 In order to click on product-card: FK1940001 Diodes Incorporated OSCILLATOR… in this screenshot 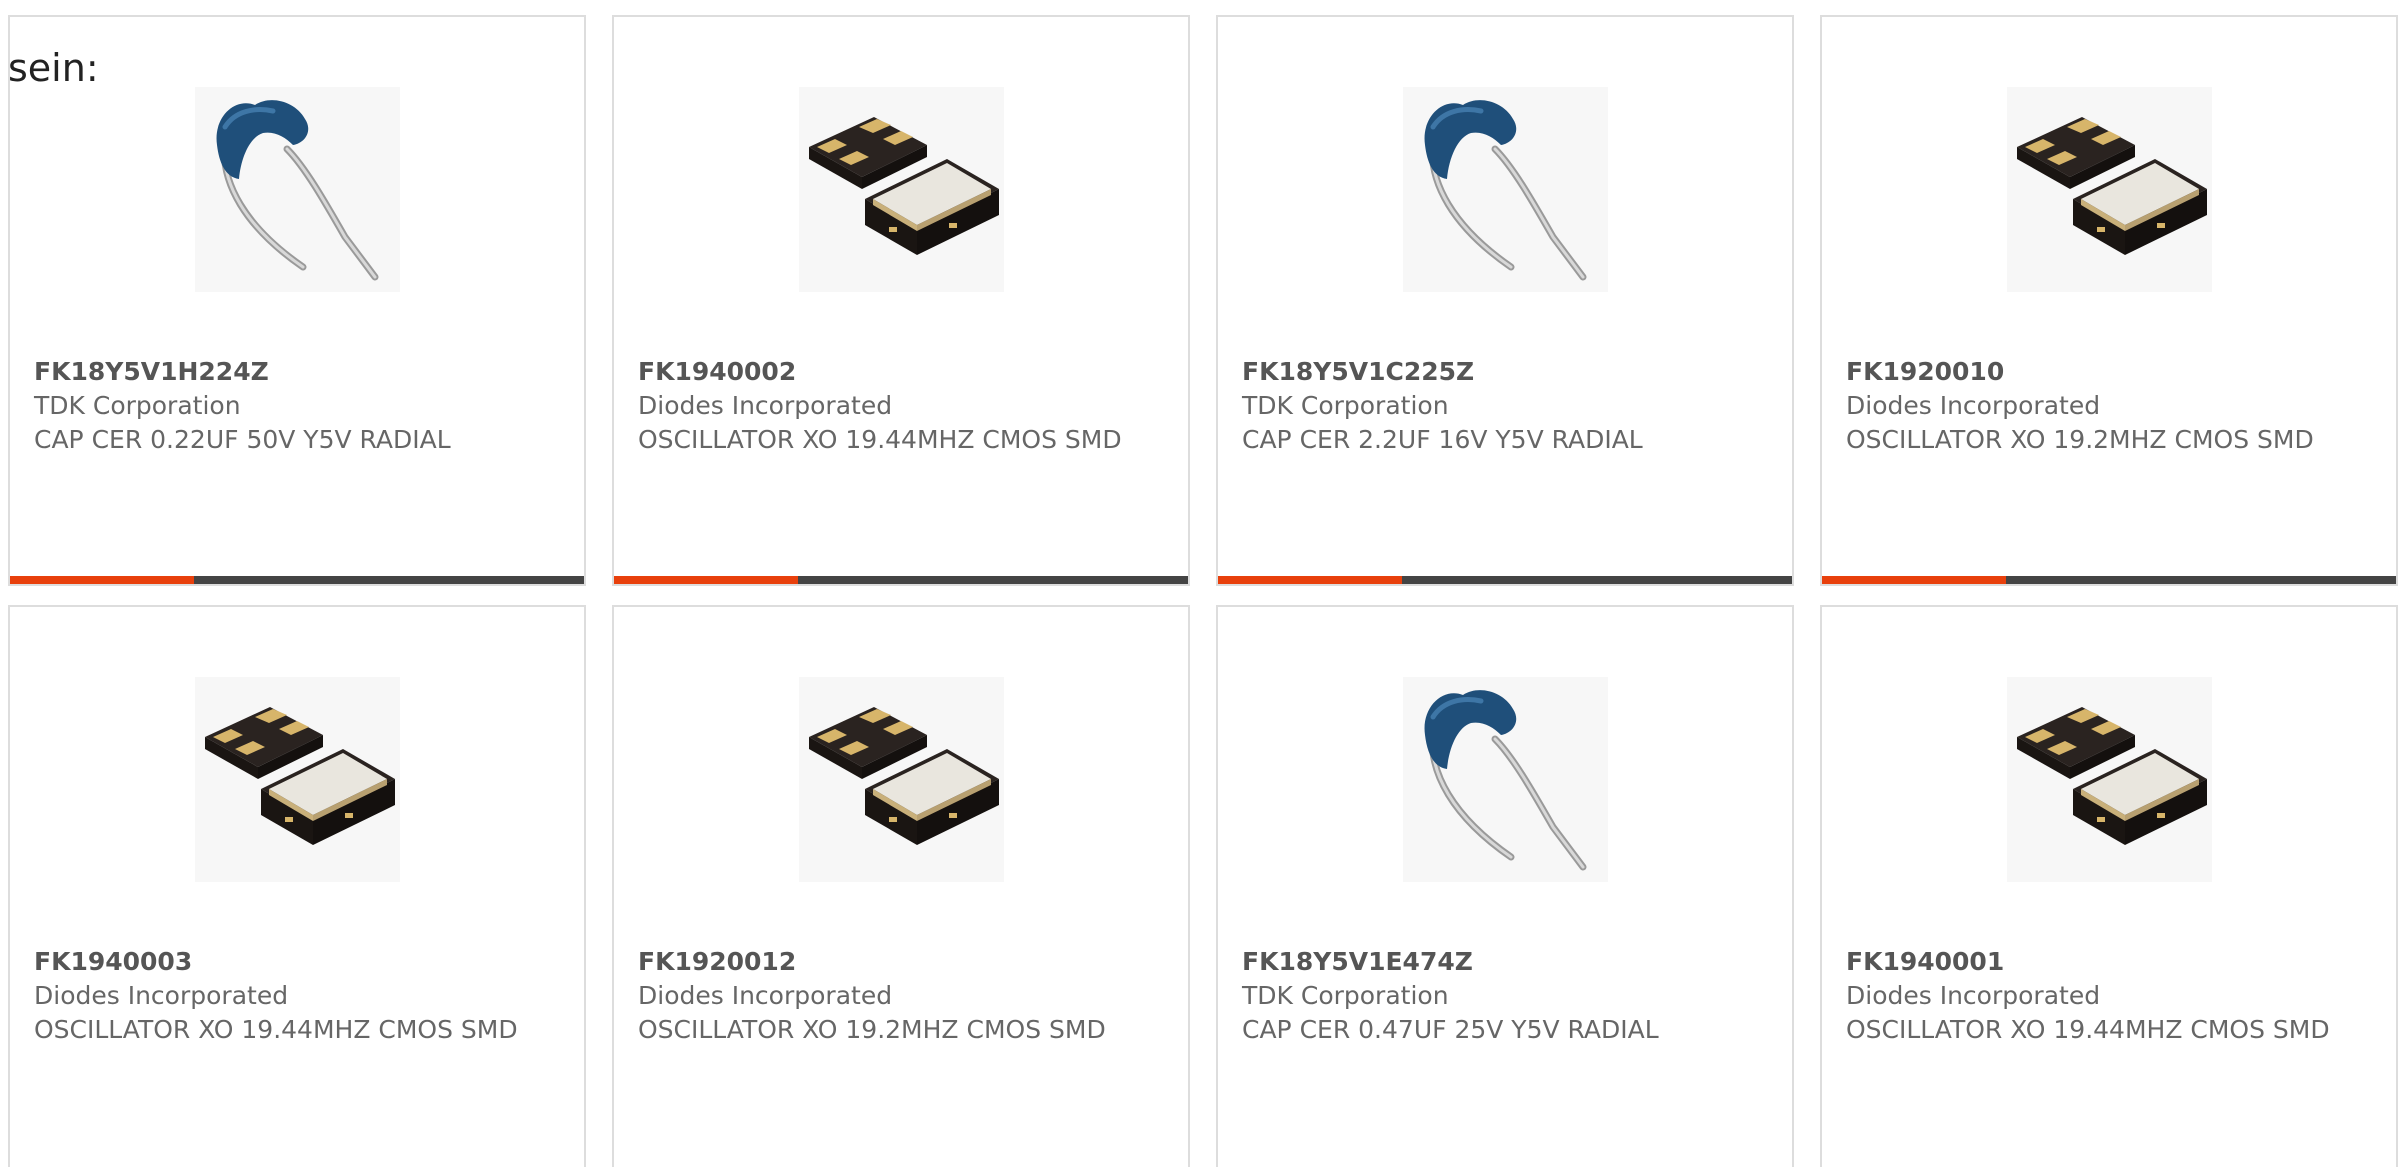, I will do `click(2109, 886)`.